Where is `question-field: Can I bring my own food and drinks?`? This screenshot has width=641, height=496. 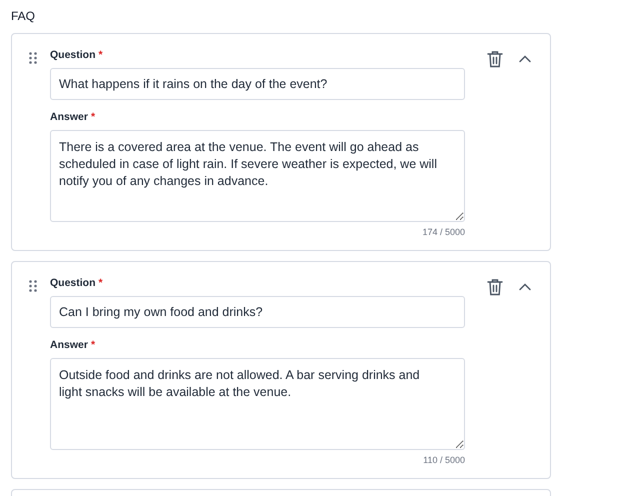 question-field: Can I bring my own food and drinks? is located at coordinates (257, 312).